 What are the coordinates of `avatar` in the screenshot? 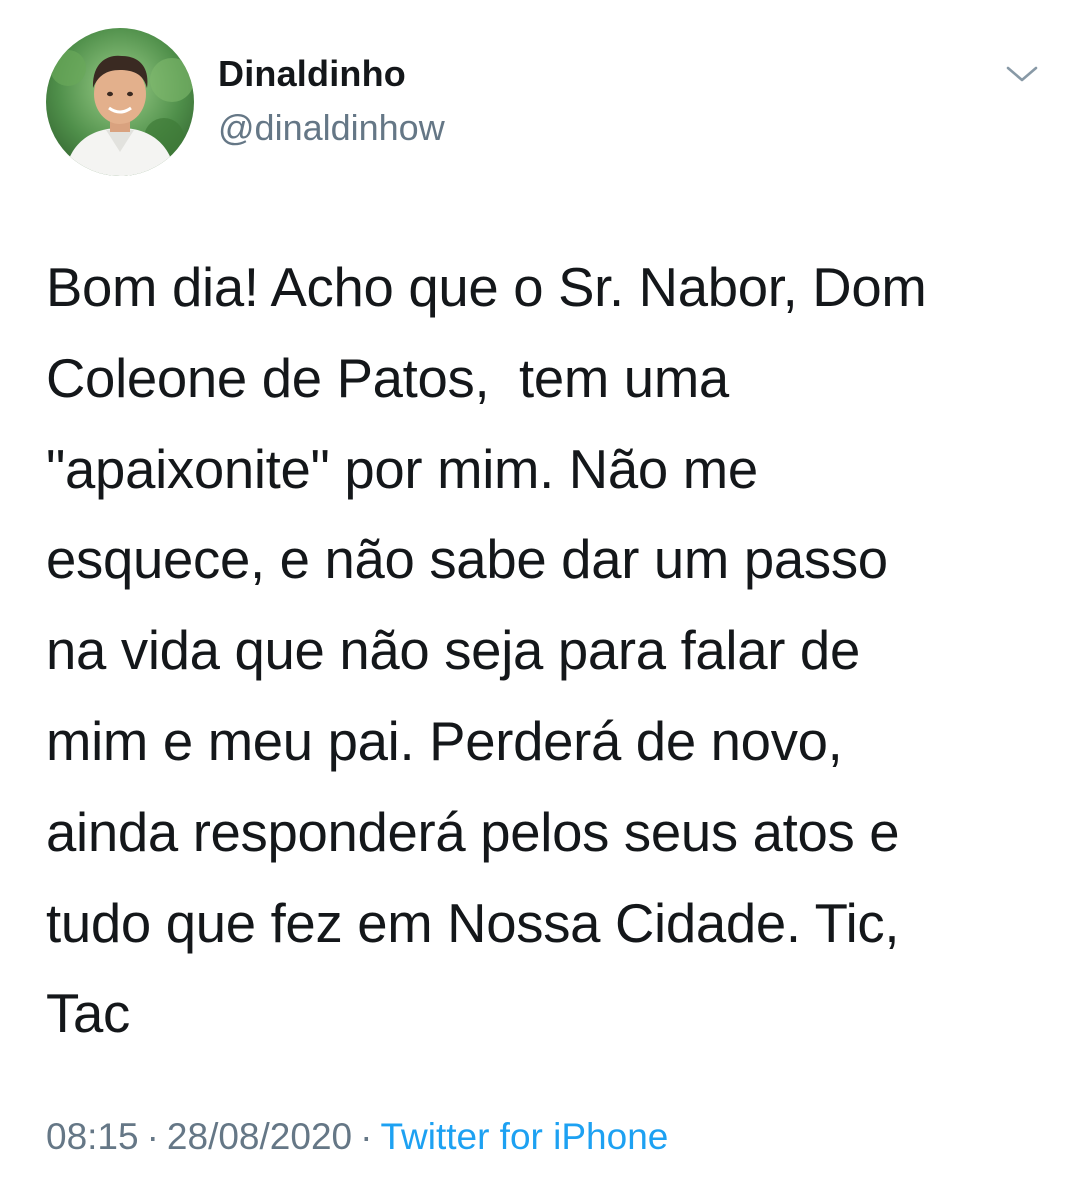 It's located at (120, 102).